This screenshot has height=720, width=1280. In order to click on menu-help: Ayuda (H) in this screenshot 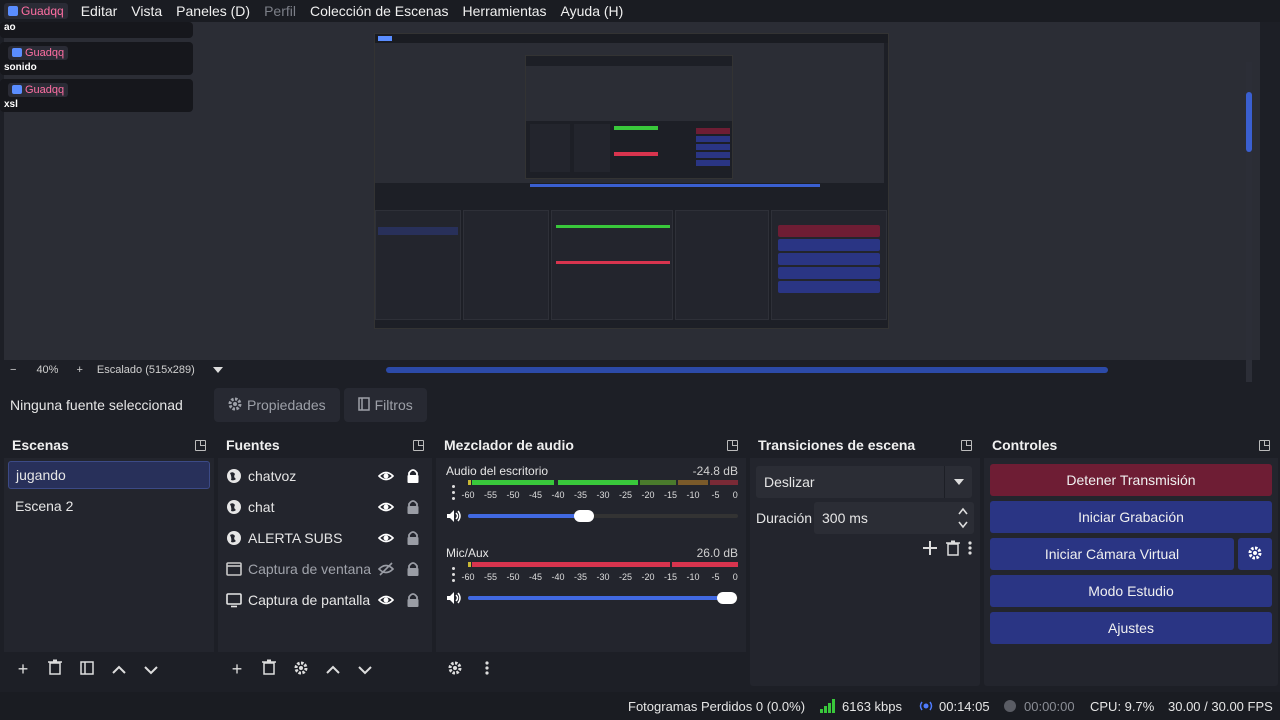, I will do `click(592, 11)`.